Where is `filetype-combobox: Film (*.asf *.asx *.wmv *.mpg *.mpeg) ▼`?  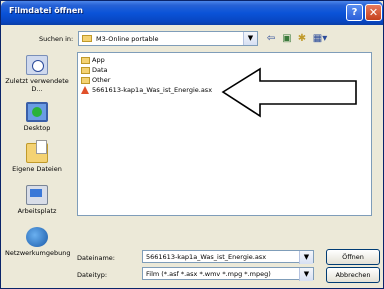
filetype-combobox: Film (*.asf *.asx *.wmv *.mpg *.mpeg) ▼ is located at coordinates (228, 274).